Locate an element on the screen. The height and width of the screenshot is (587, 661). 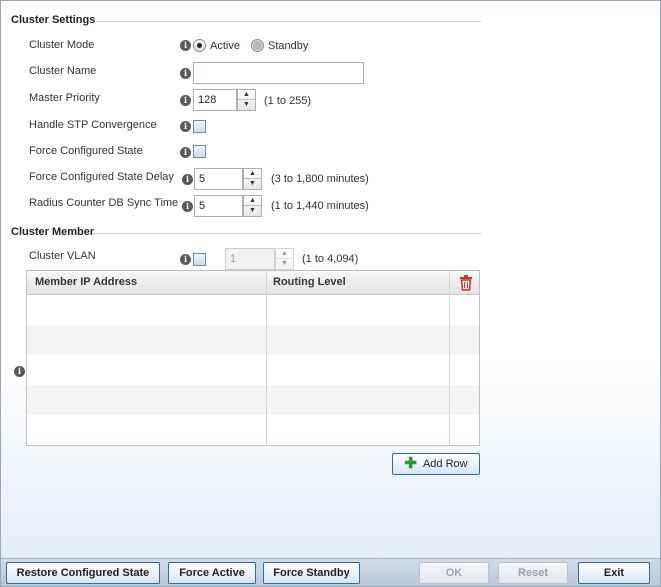
reset-button: Reset is located at coordinates (533, 573).